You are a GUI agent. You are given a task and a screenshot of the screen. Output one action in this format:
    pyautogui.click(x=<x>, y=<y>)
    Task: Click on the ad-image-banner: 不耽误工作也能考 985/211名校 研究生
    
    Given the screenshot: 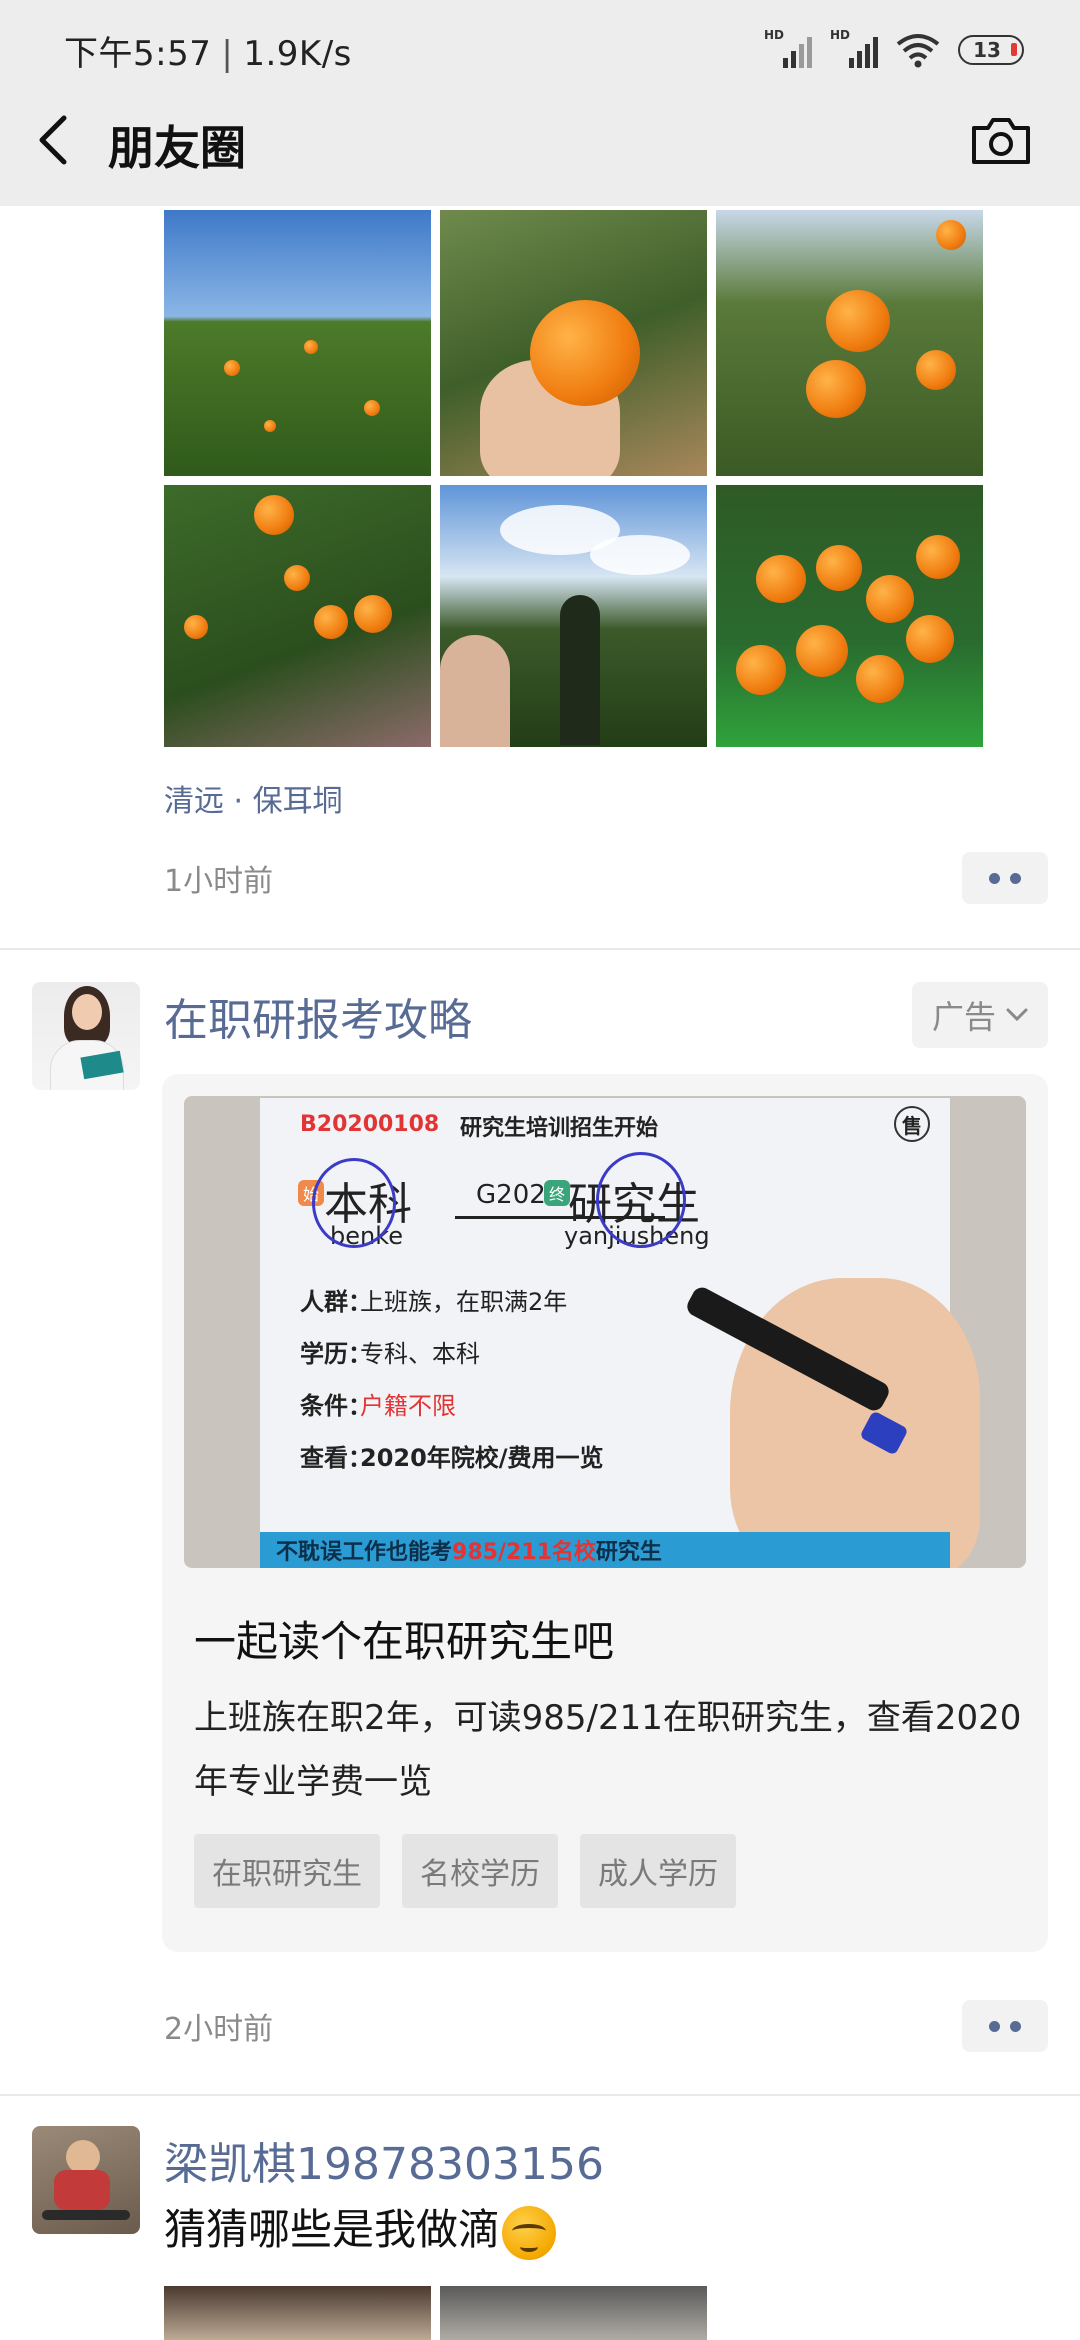 What is the action you would take?
    pyautogui.click(x=605, y=1550)
    